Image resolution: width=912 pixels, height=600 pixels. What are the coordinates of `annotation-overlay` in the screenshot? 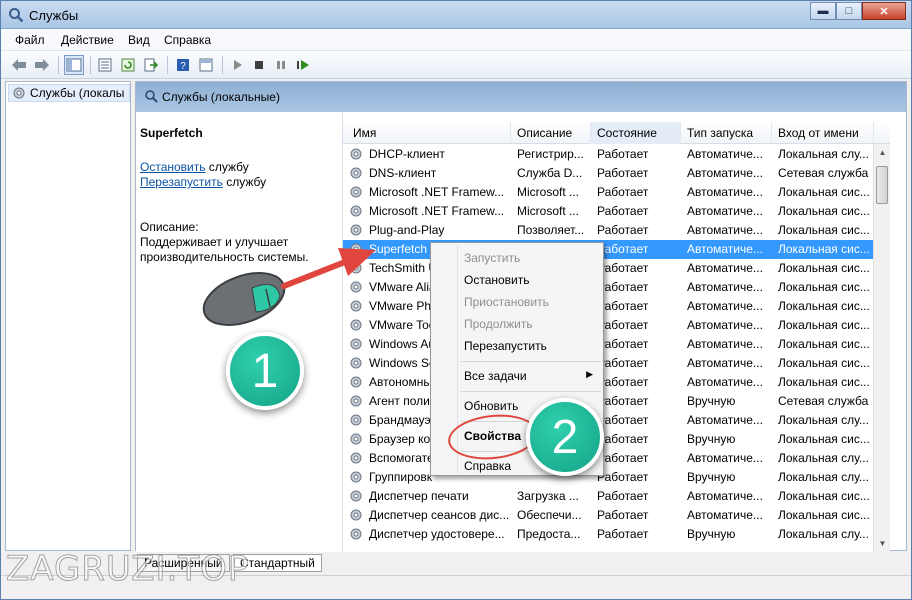 It's located at (289, 287).